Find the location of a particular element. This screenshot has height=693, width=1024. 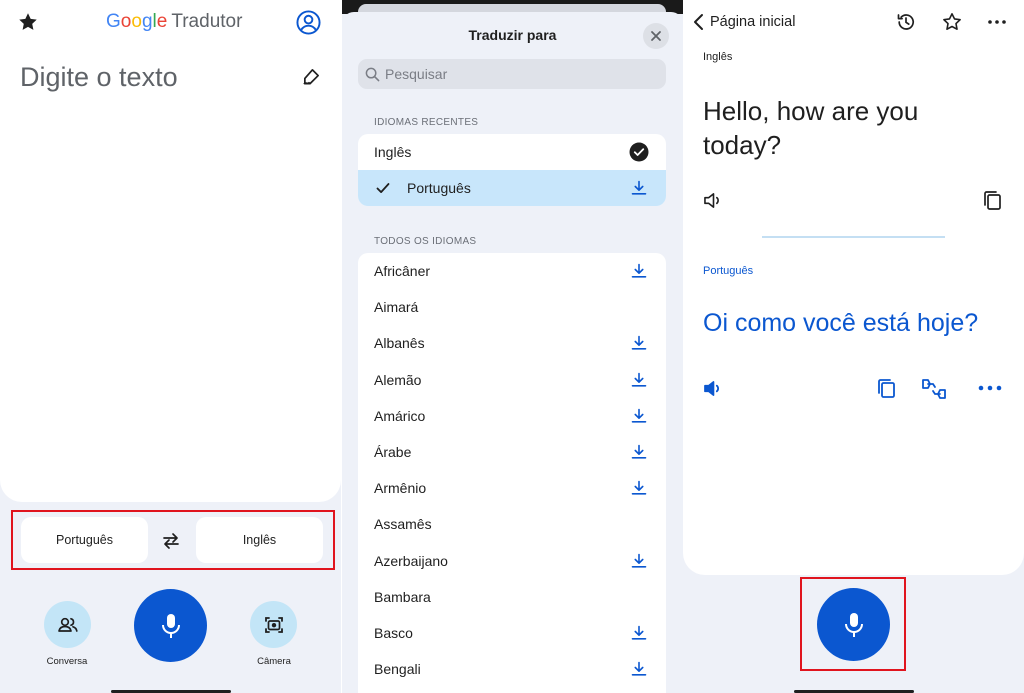

language-row-ingles: Inglês is located at coordinates (512, 152).